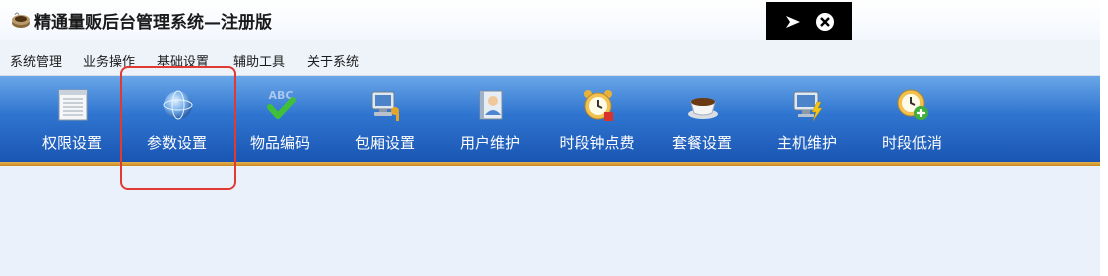 Image resolution: width=1108 pixels, height=276 pixels. I want to click on toolbar-user-maintenance: 用户维护, so click(490, 120).